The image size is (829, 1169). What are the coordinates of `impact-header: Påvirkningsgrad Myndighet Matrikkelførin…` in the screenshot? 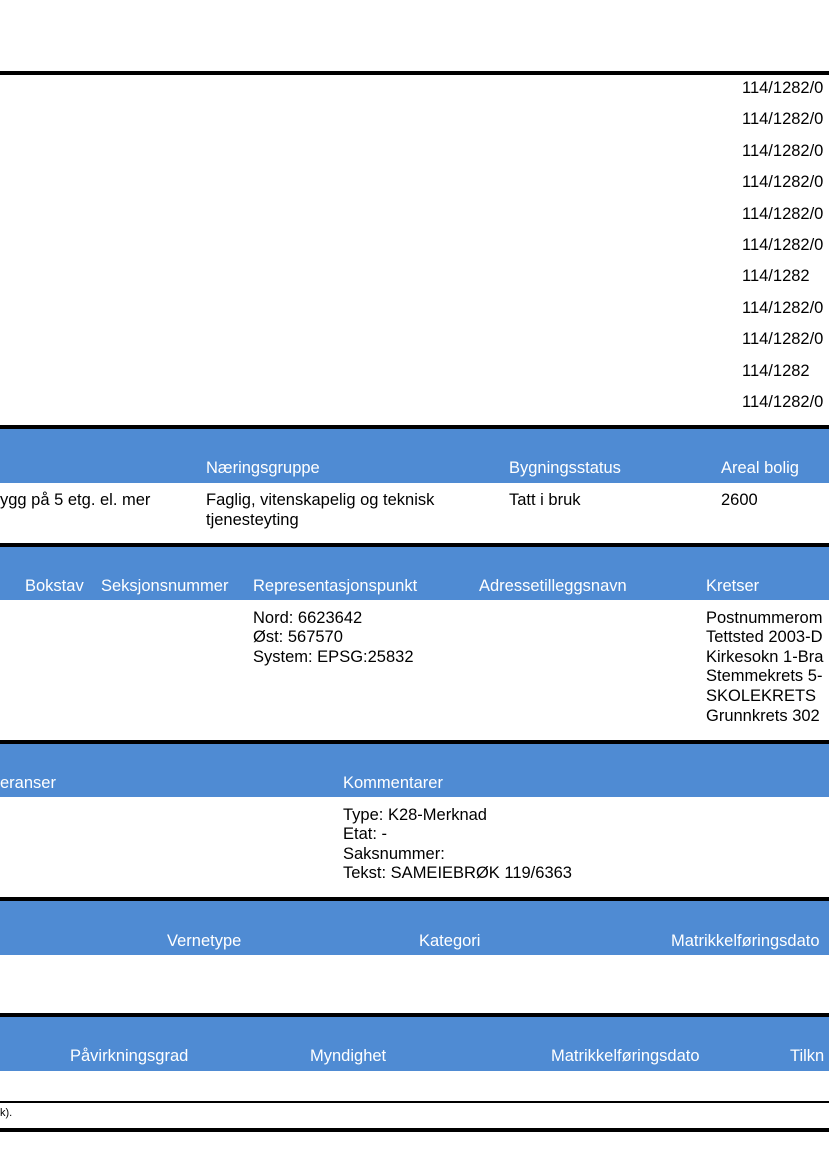 It's located at (414, 1044).